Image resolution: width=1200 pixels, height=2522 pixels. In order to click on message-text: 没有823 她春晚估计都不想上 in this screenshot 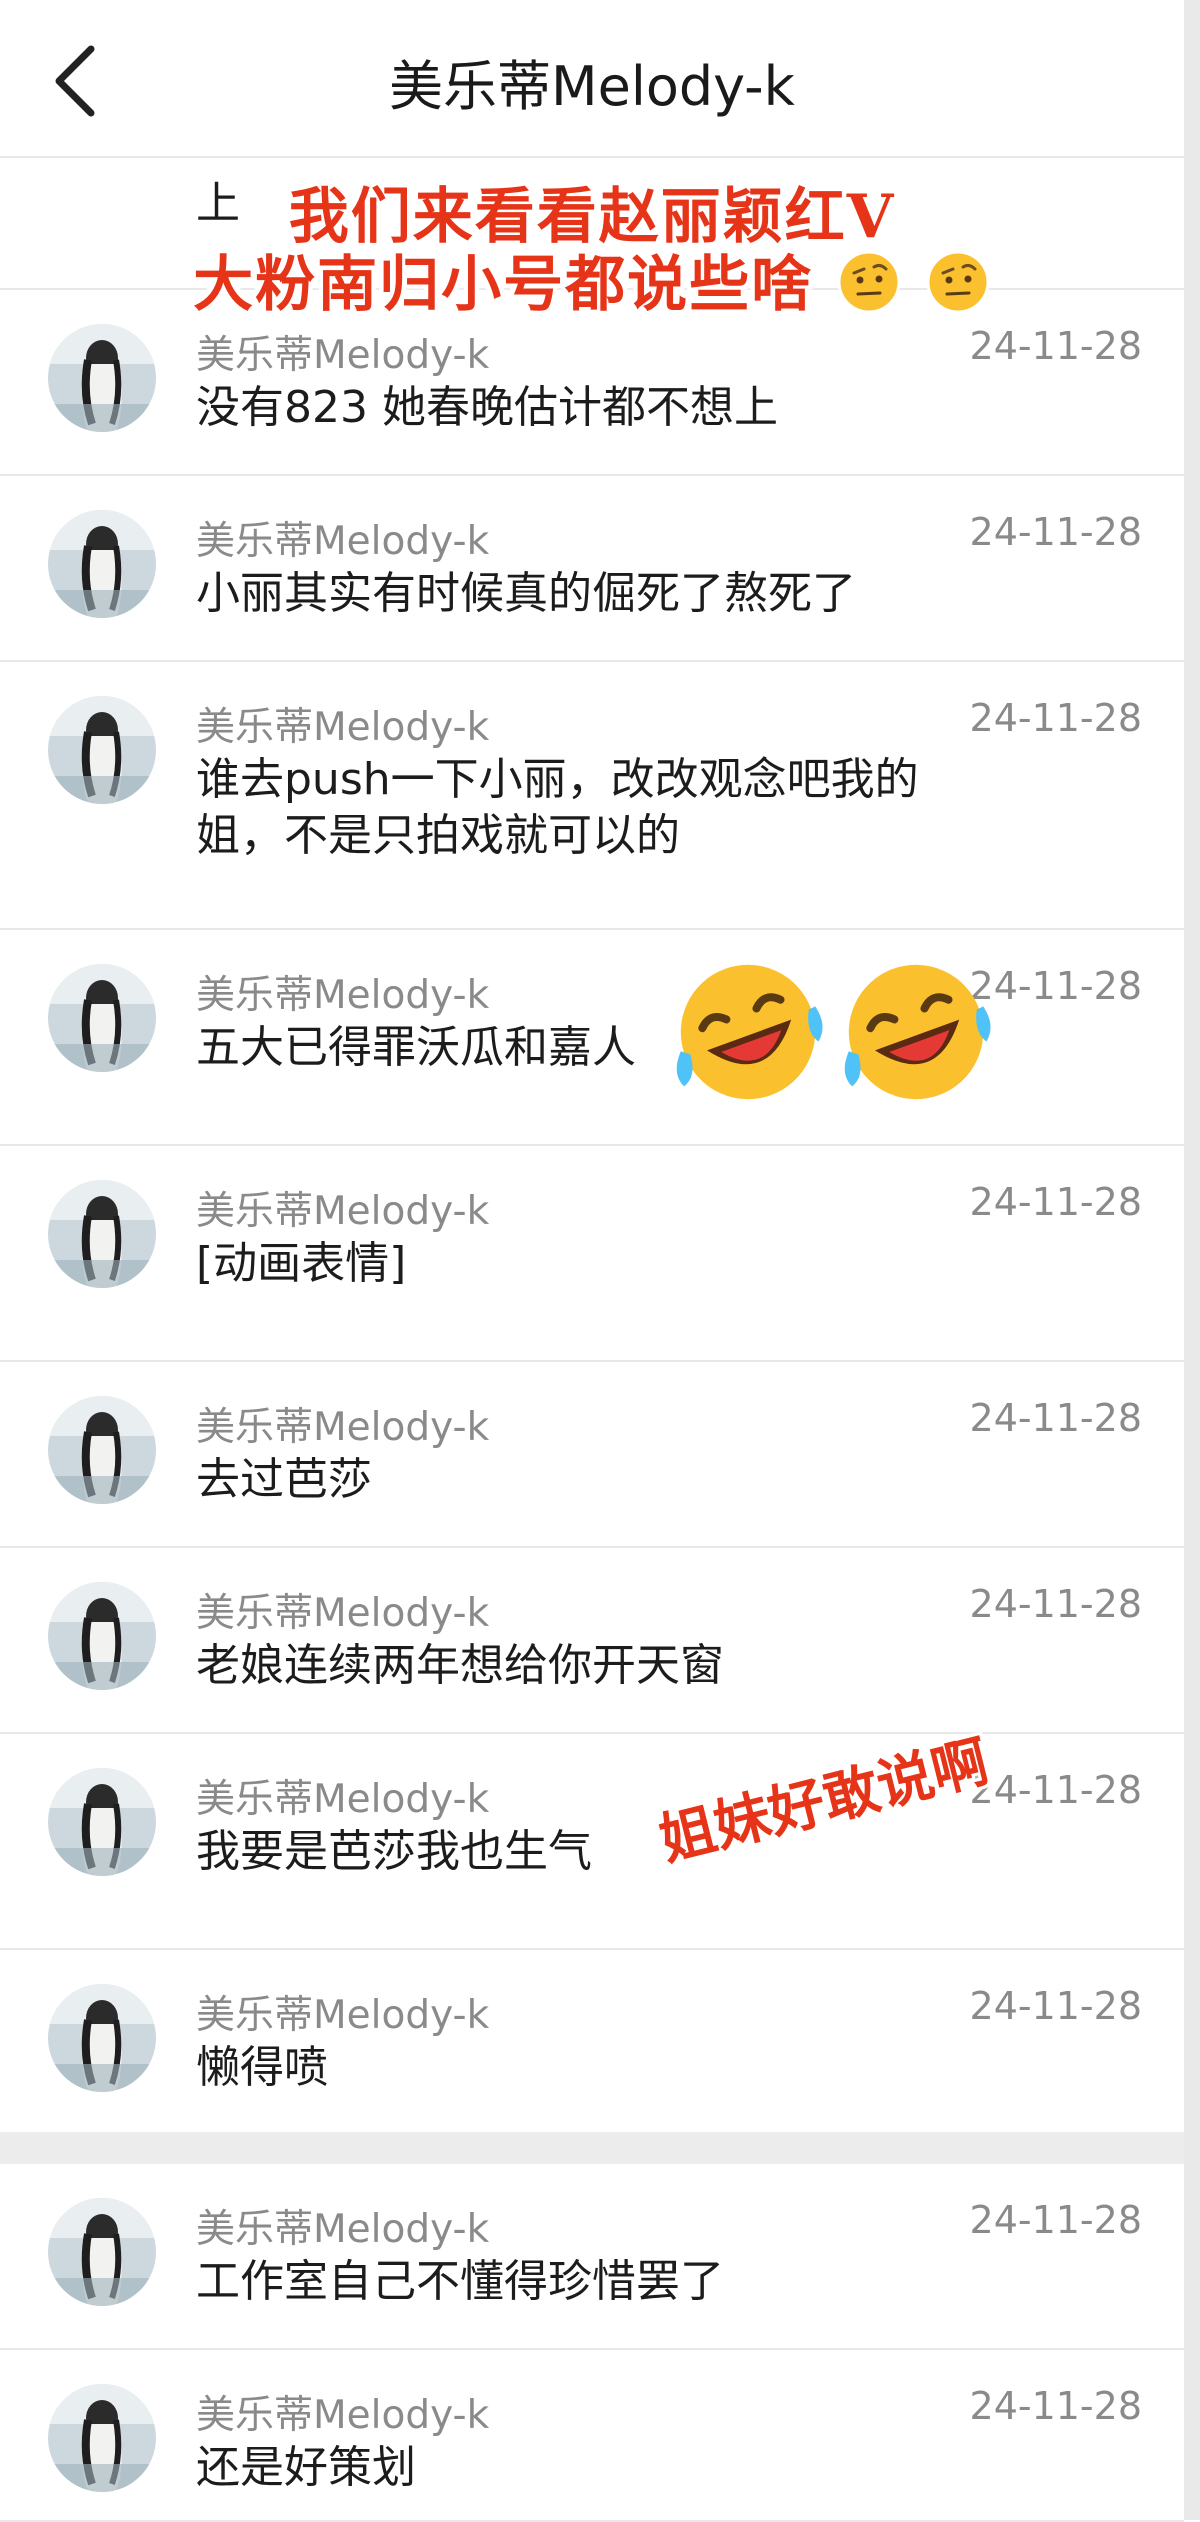, I will do `click(487, 407)`.